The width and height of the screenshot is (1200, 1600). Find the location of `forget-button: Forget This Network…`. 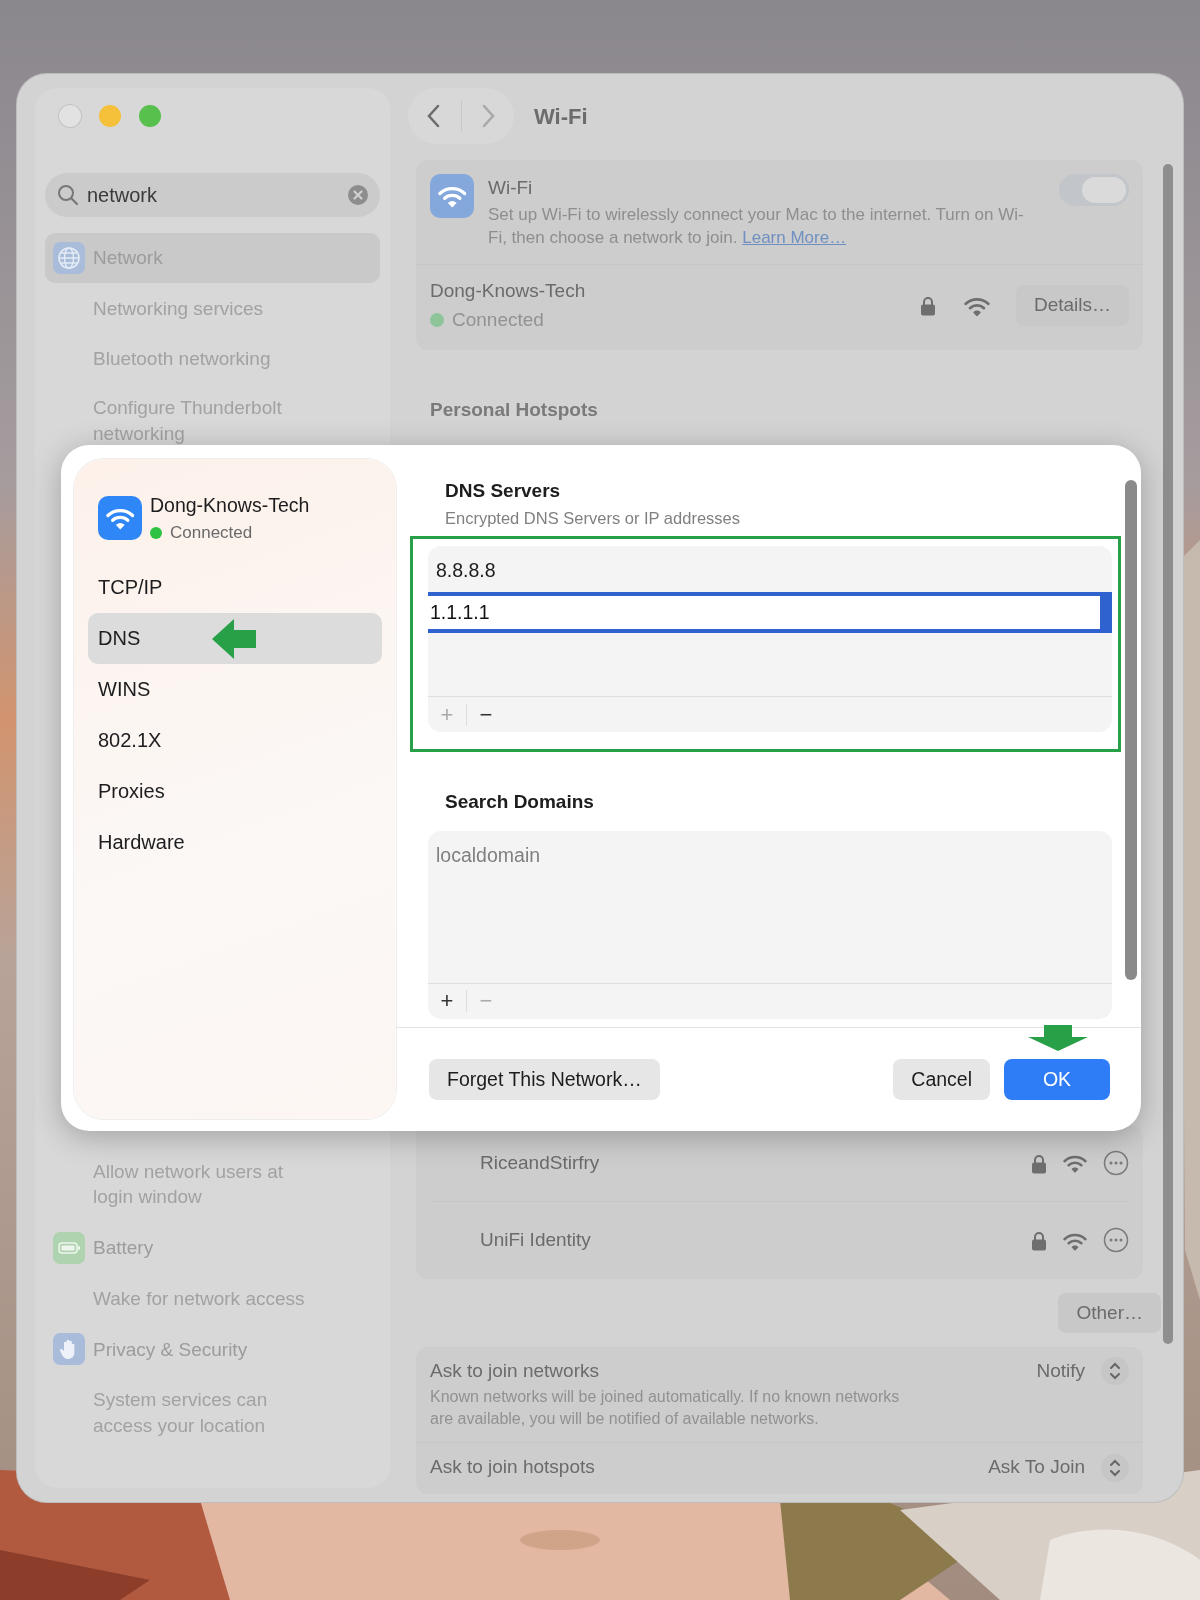

forget-button: Forget This Network… is located at coordinates (544, 1079).